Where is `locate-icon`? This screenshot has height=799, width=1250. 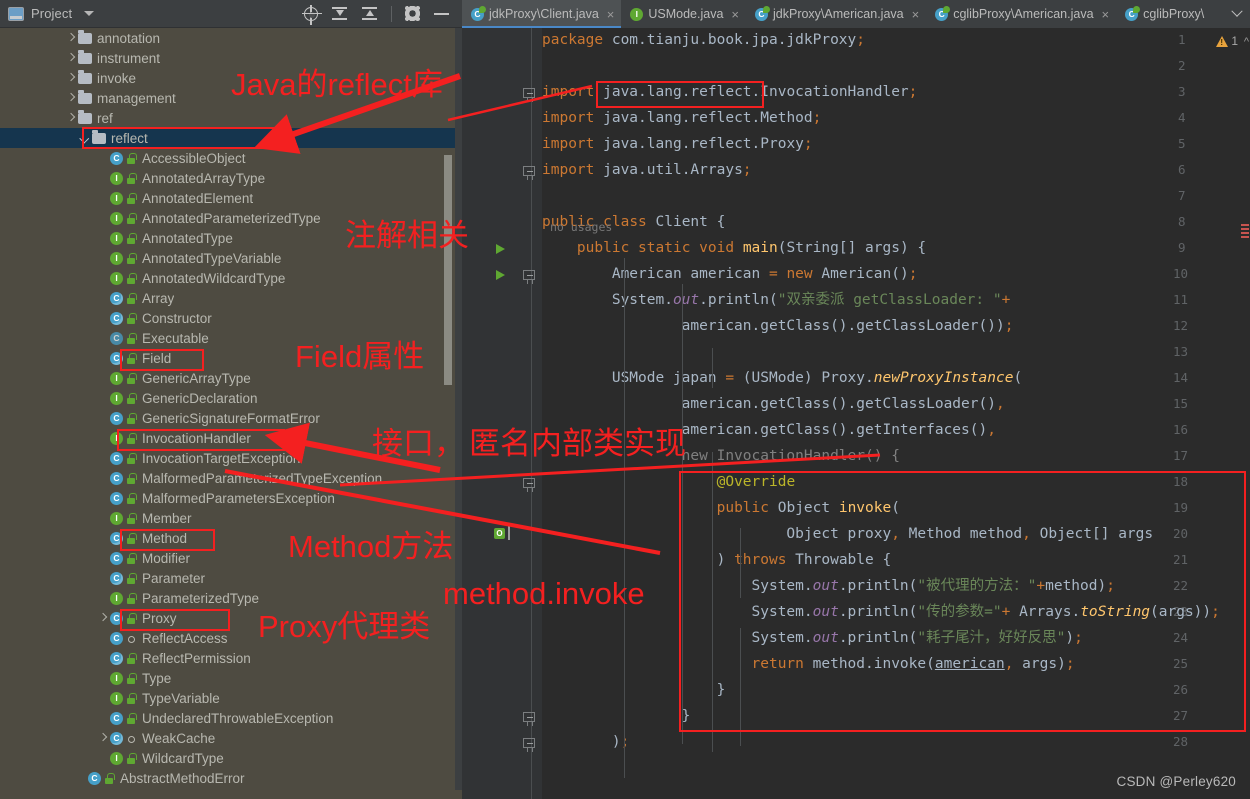
locate-icon is located at coordinates (312, 14).